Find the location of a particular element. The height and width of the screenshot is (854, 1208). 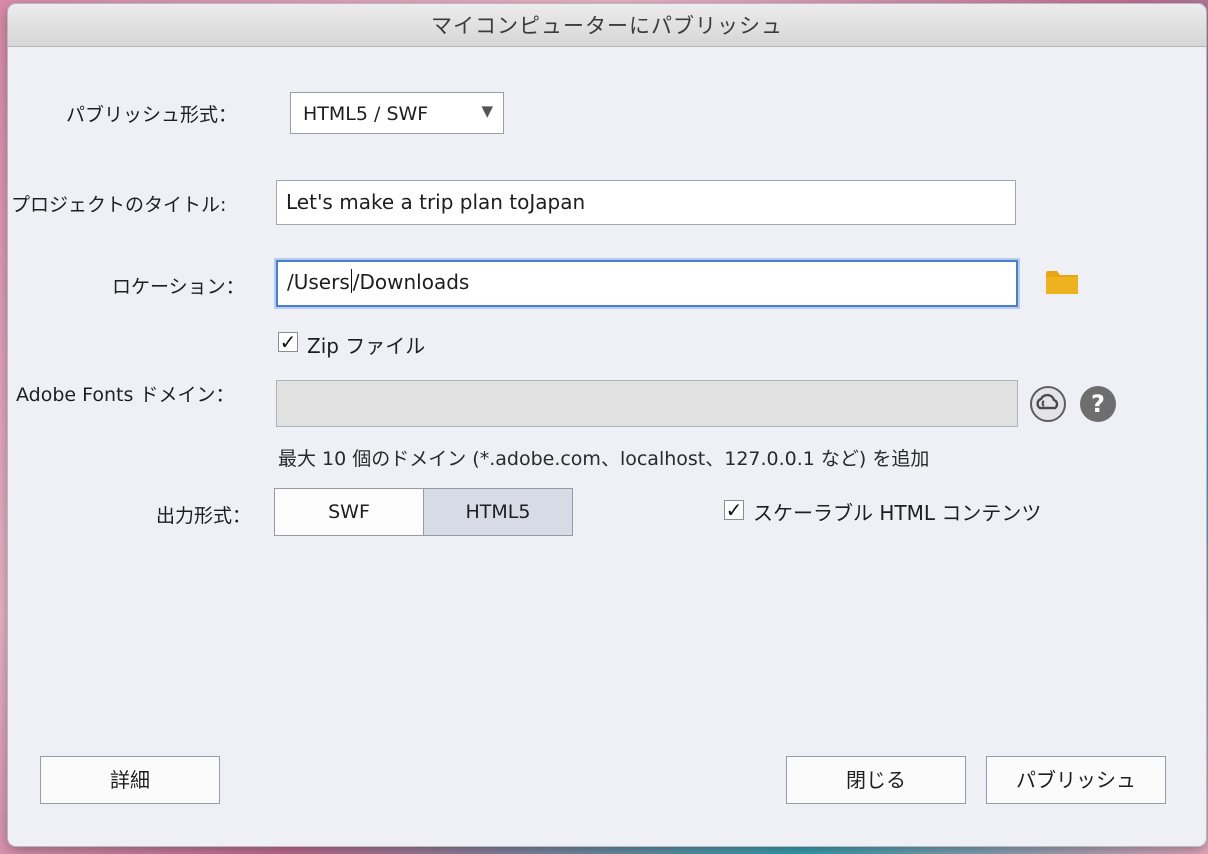

help-icon: ? is located at coordinates (1098, 404).